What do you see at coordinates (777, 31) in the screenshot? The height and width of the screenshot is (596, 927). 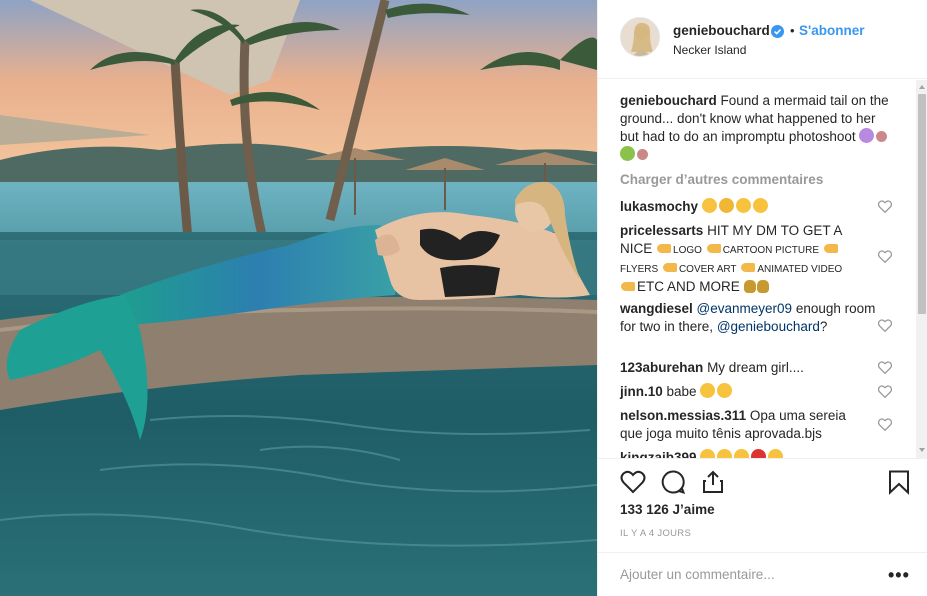 I see `verified-badge-icon` at bounding box center [777, 31].